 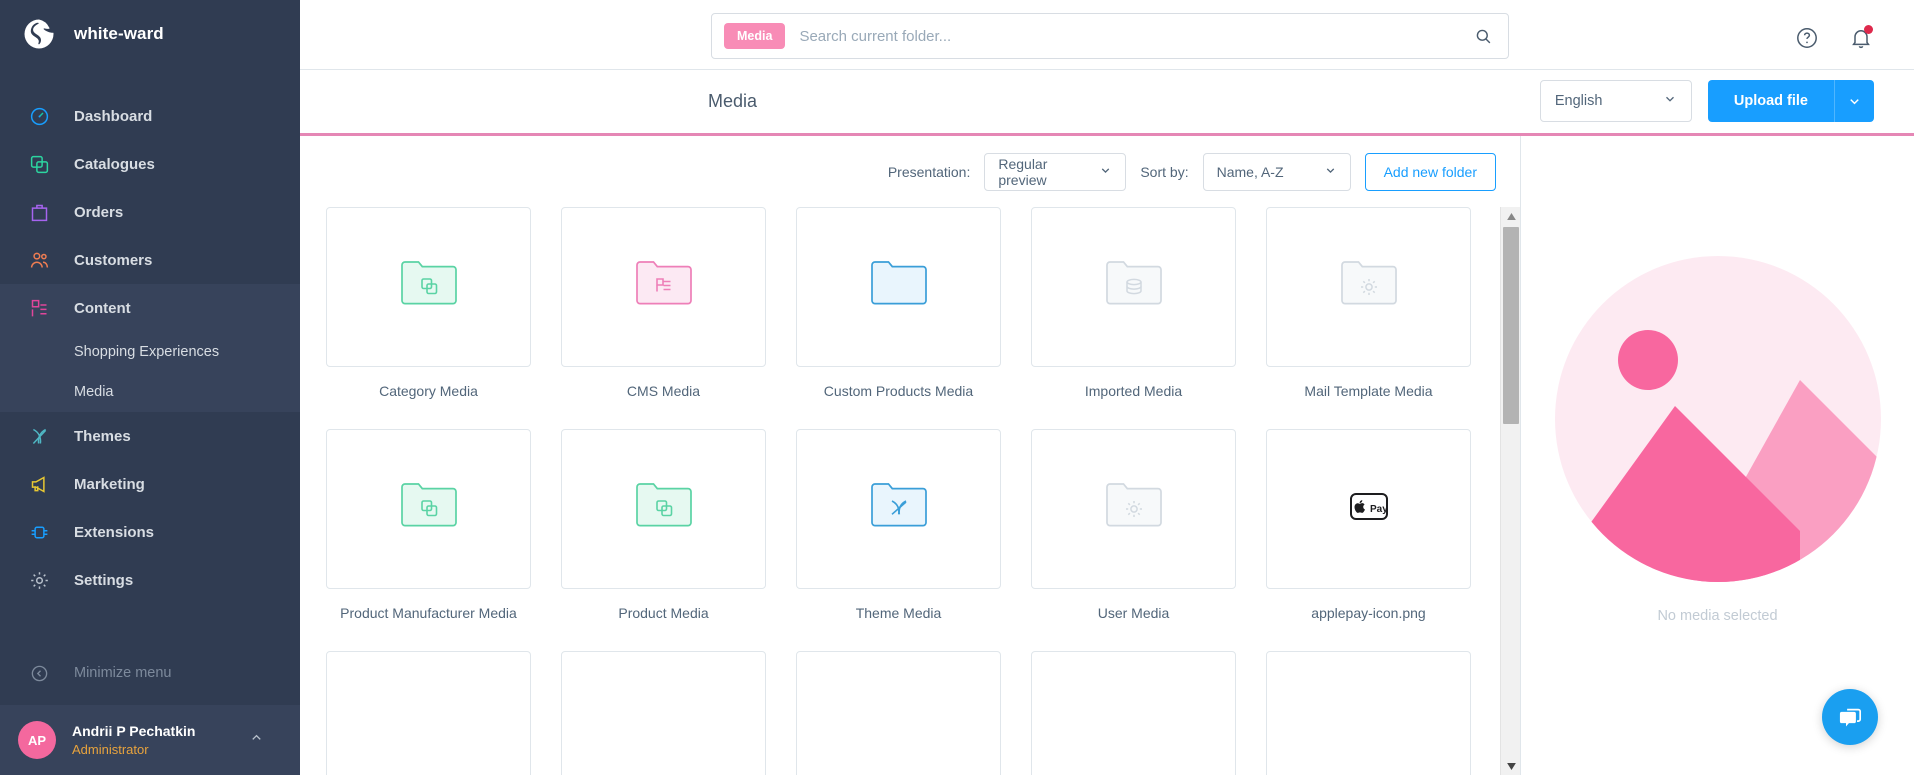 I want to click on tile-label: Imported Media, so click(x=1133, y=391).